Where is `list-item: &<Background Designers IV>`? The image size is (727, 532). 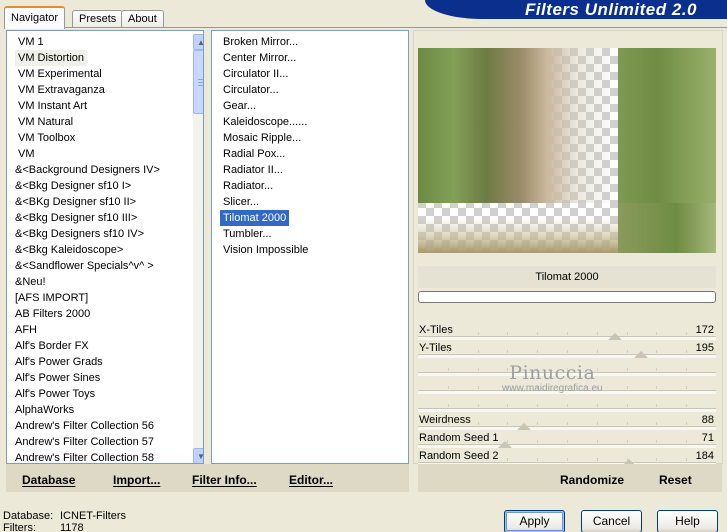
list-item: &<Background Designers IV> is located at coordinates (87, 170).